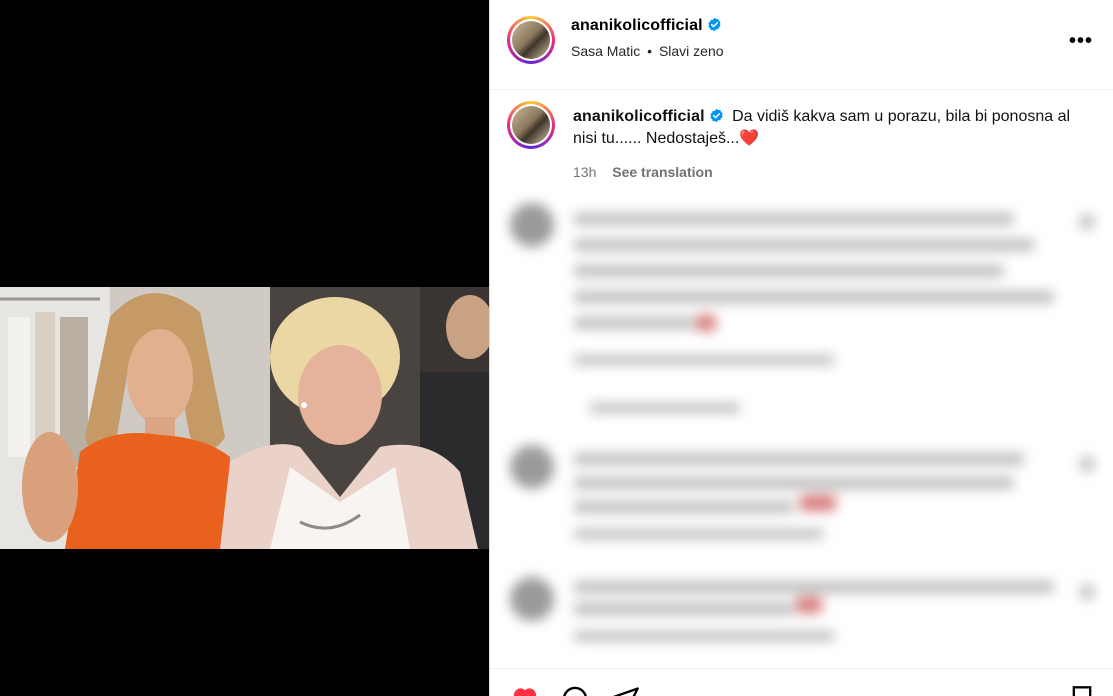 This screenshot has width=1113, height=696. What do you see at coordinates (531, 125) in the screenshot?
I see `caption-avatar` at bounding box center [531, 125].